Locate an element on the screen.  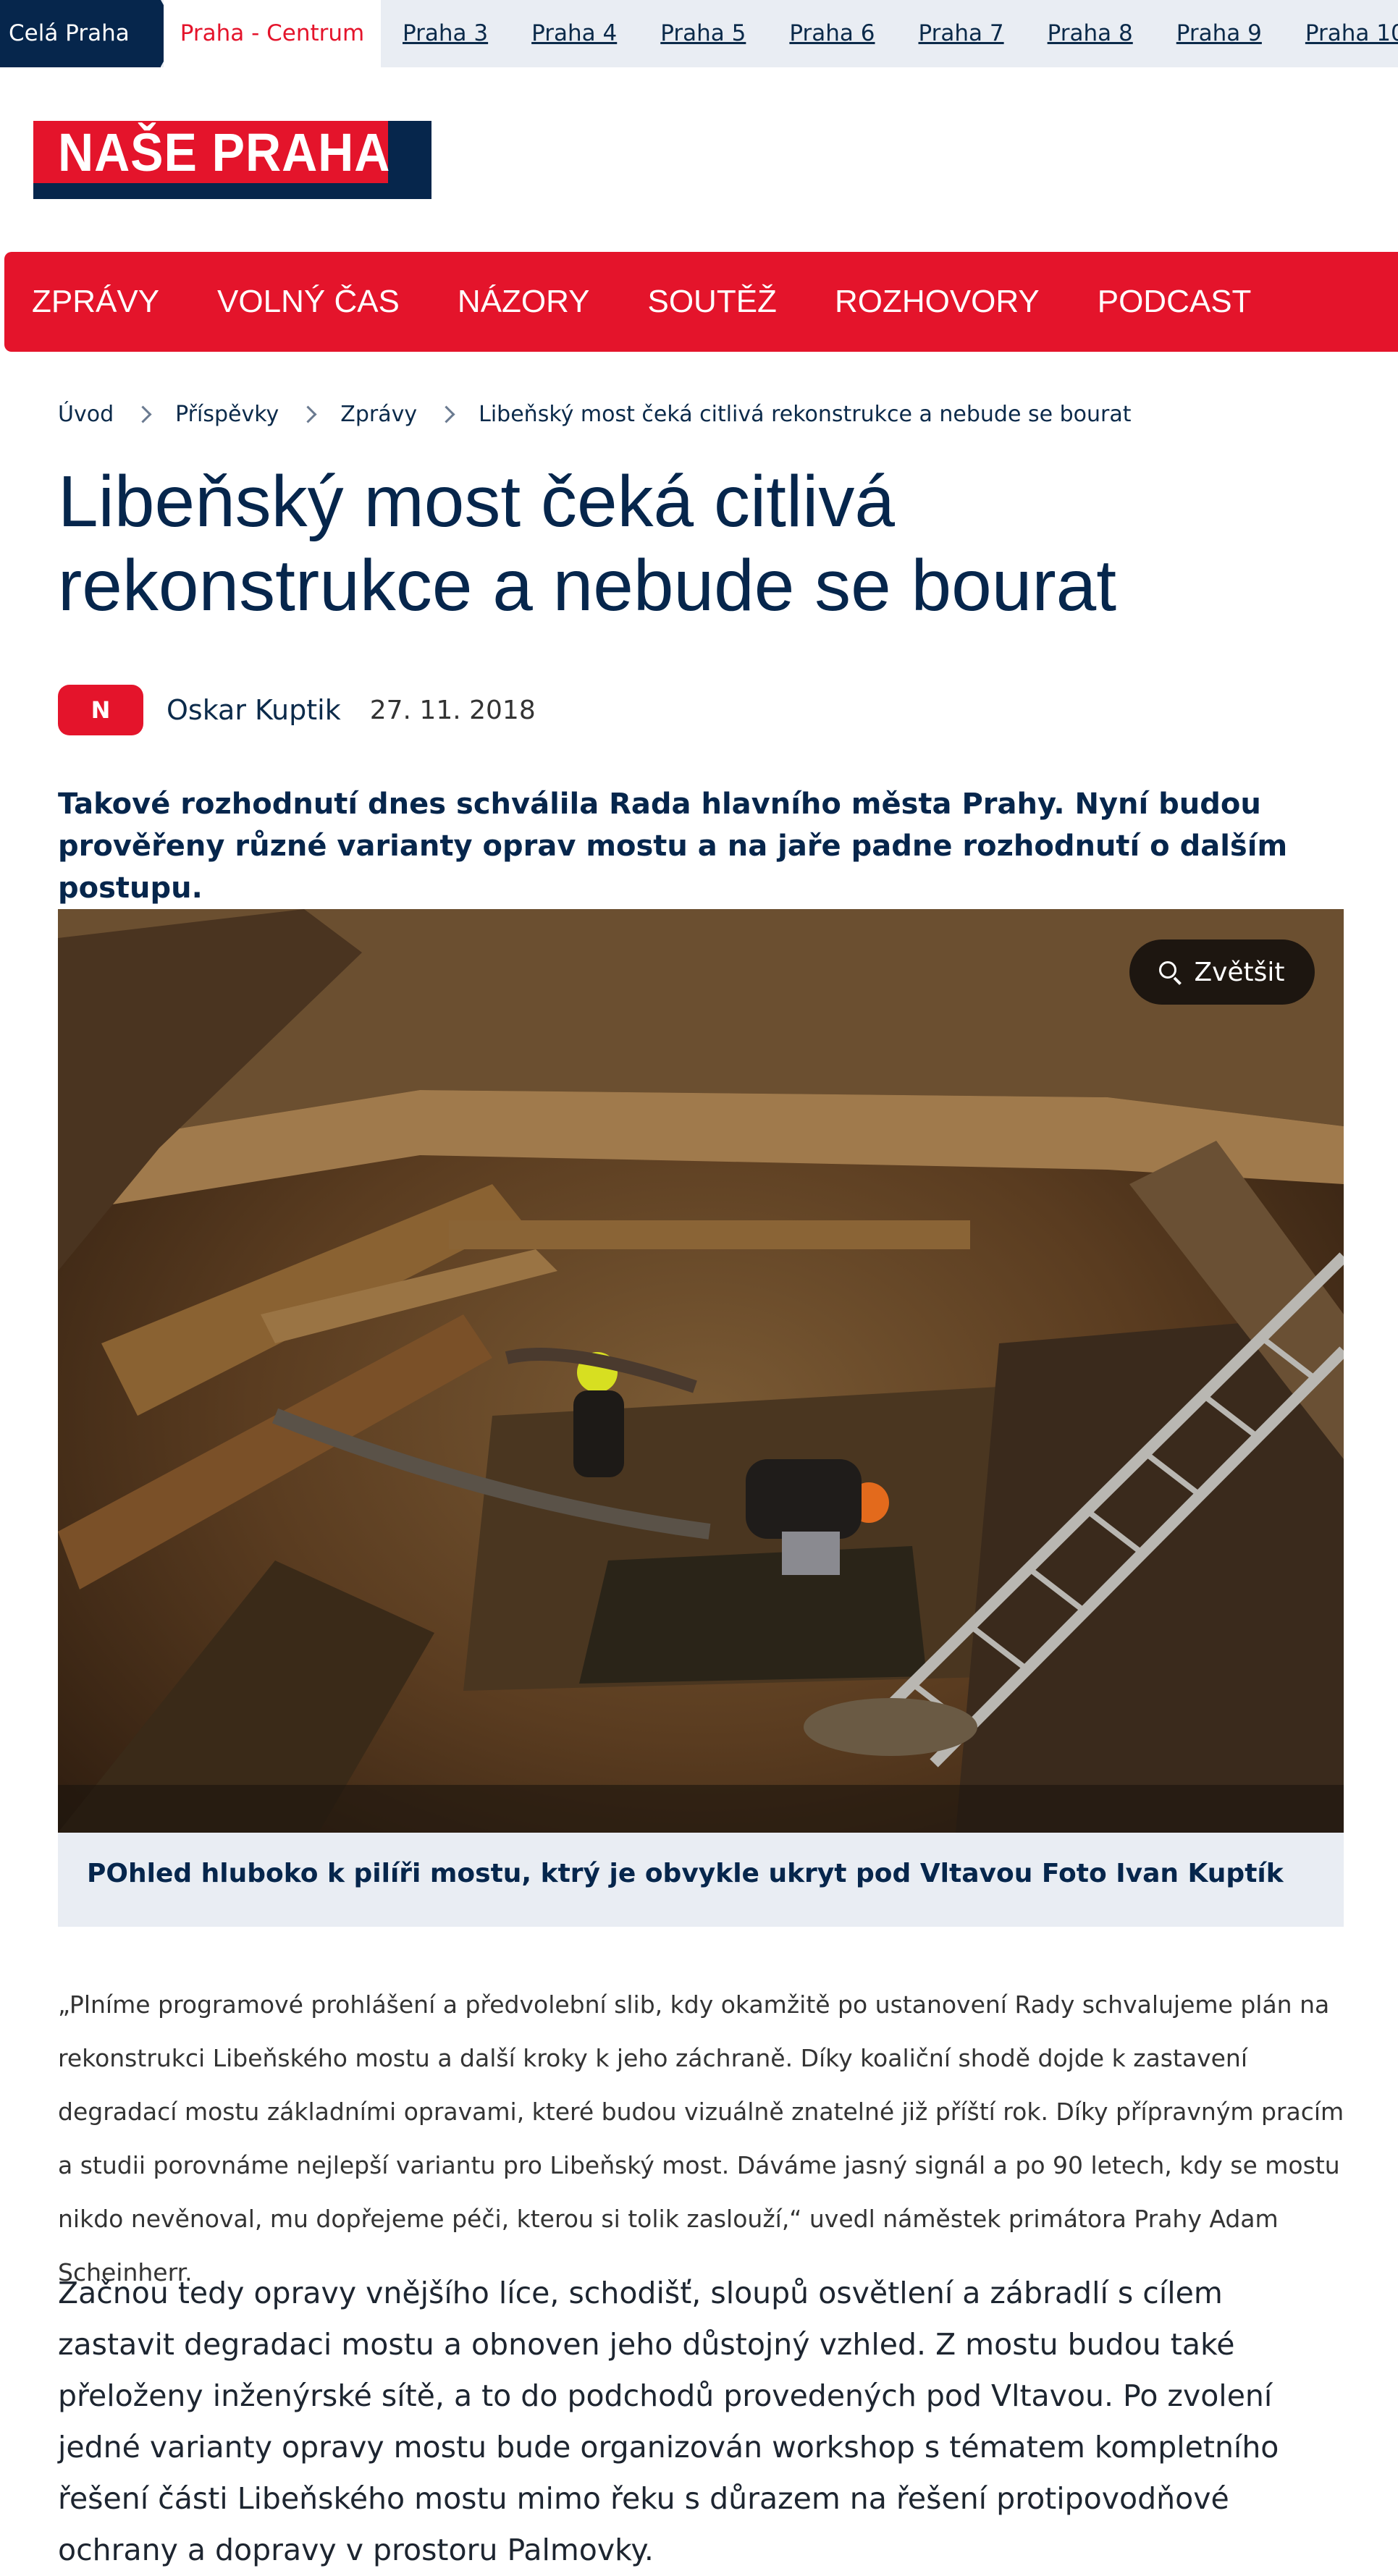
nav-item-podcast: PODCAST is located at coordinates (1175, 302).